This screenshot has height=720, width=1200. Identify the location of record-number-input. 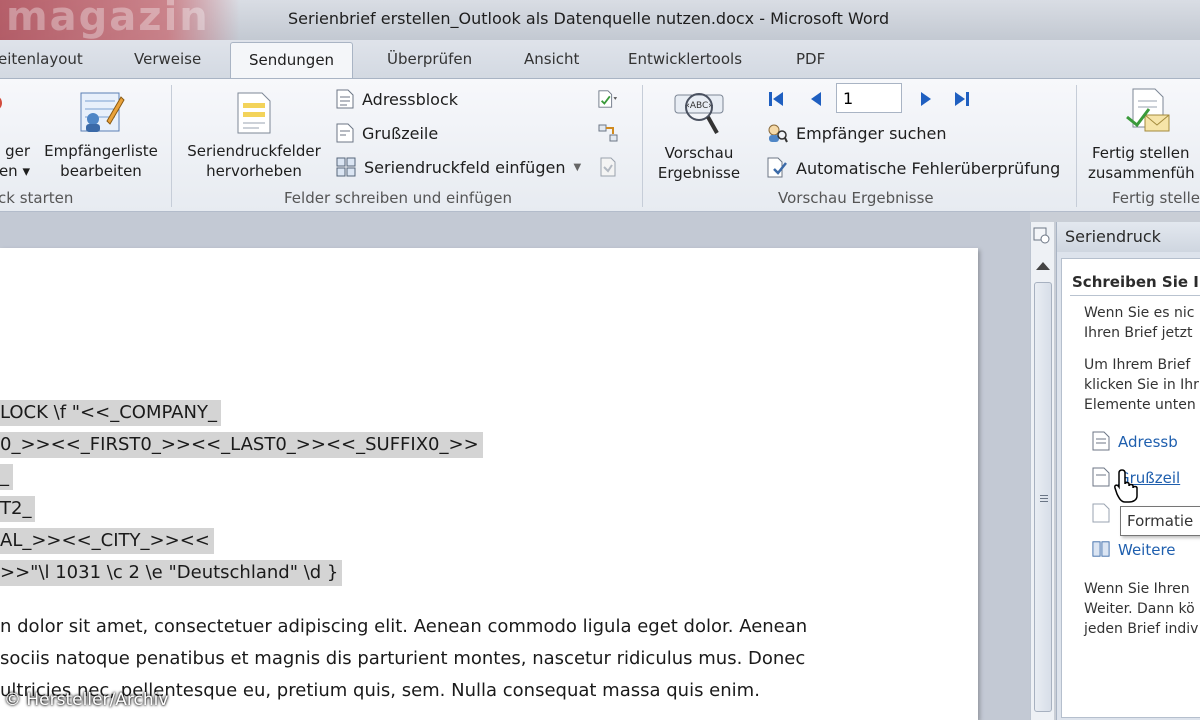
(869, 98).